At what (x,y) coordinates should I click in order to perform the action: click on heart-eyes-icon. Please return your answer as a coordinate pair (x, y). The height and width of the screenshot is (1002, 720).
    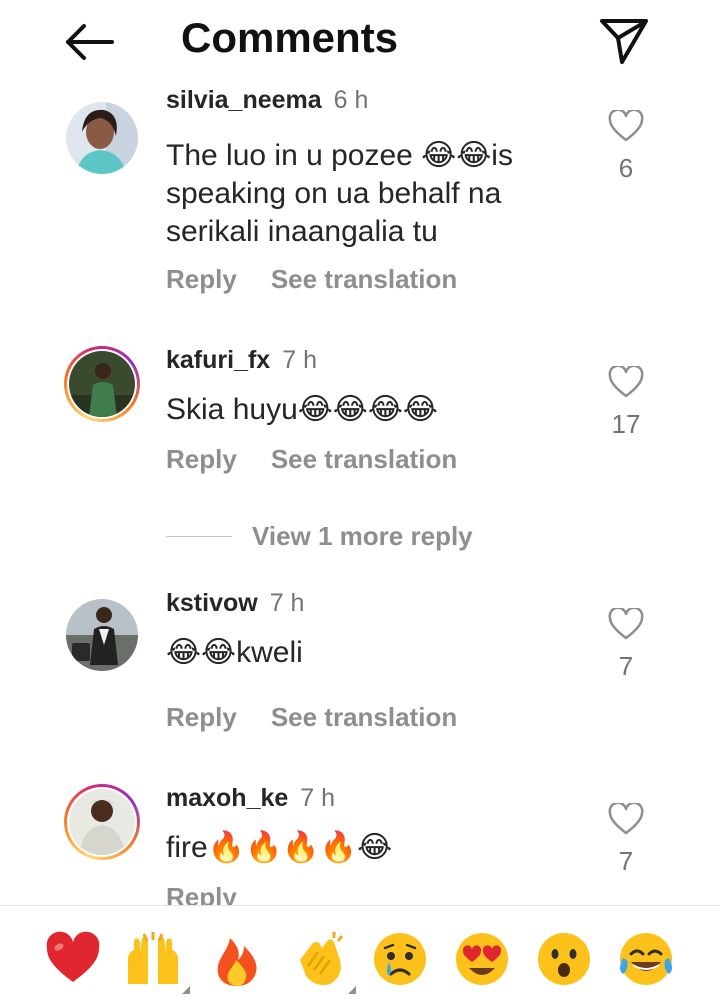
    Looking at the image, I should click on (482, 959).